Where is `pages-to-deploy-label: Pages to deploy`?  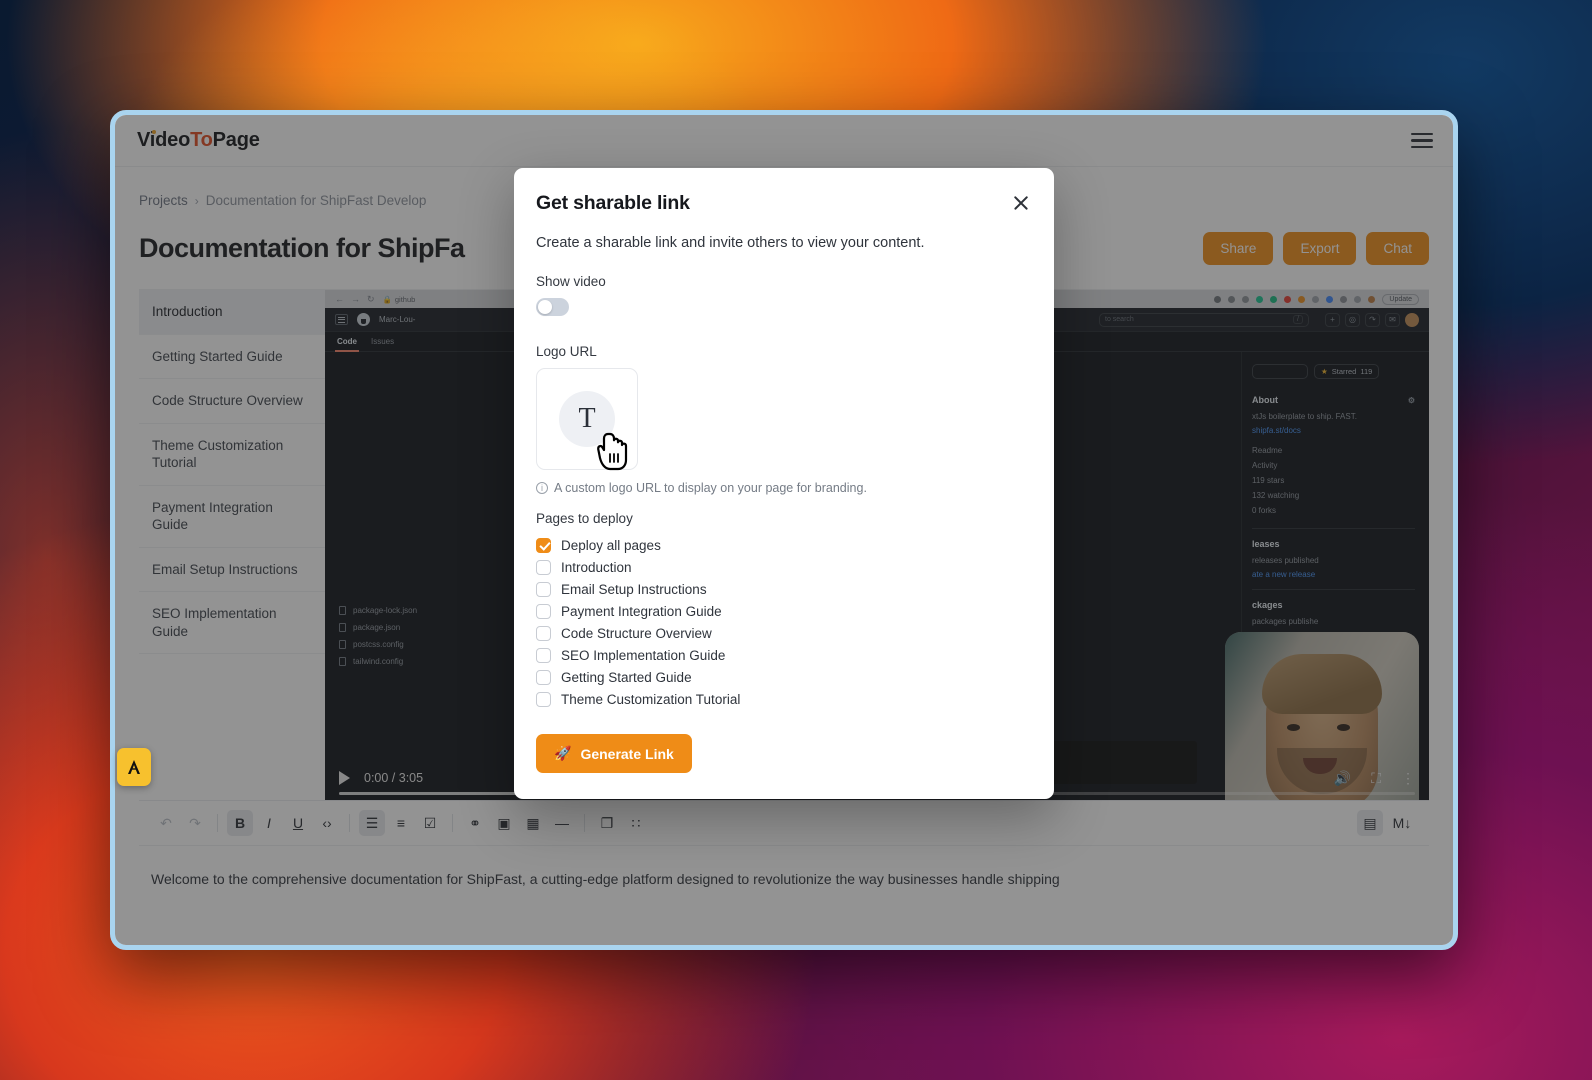
pages-to-deploy-label: Pages to deploy is located at coordinates (584, 518).